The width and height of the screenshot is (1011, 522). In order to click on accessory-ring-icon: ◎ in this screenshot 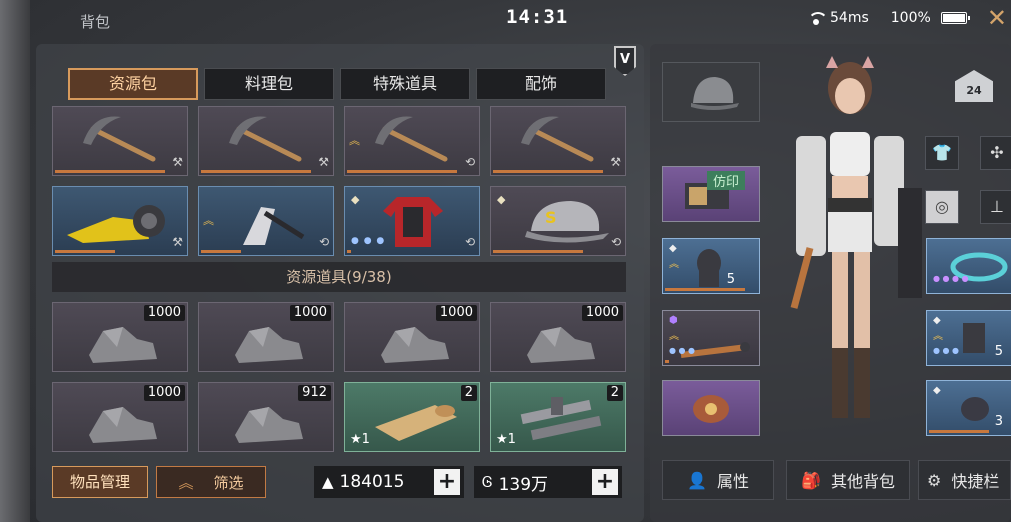, I will do `click(942, 207)`.